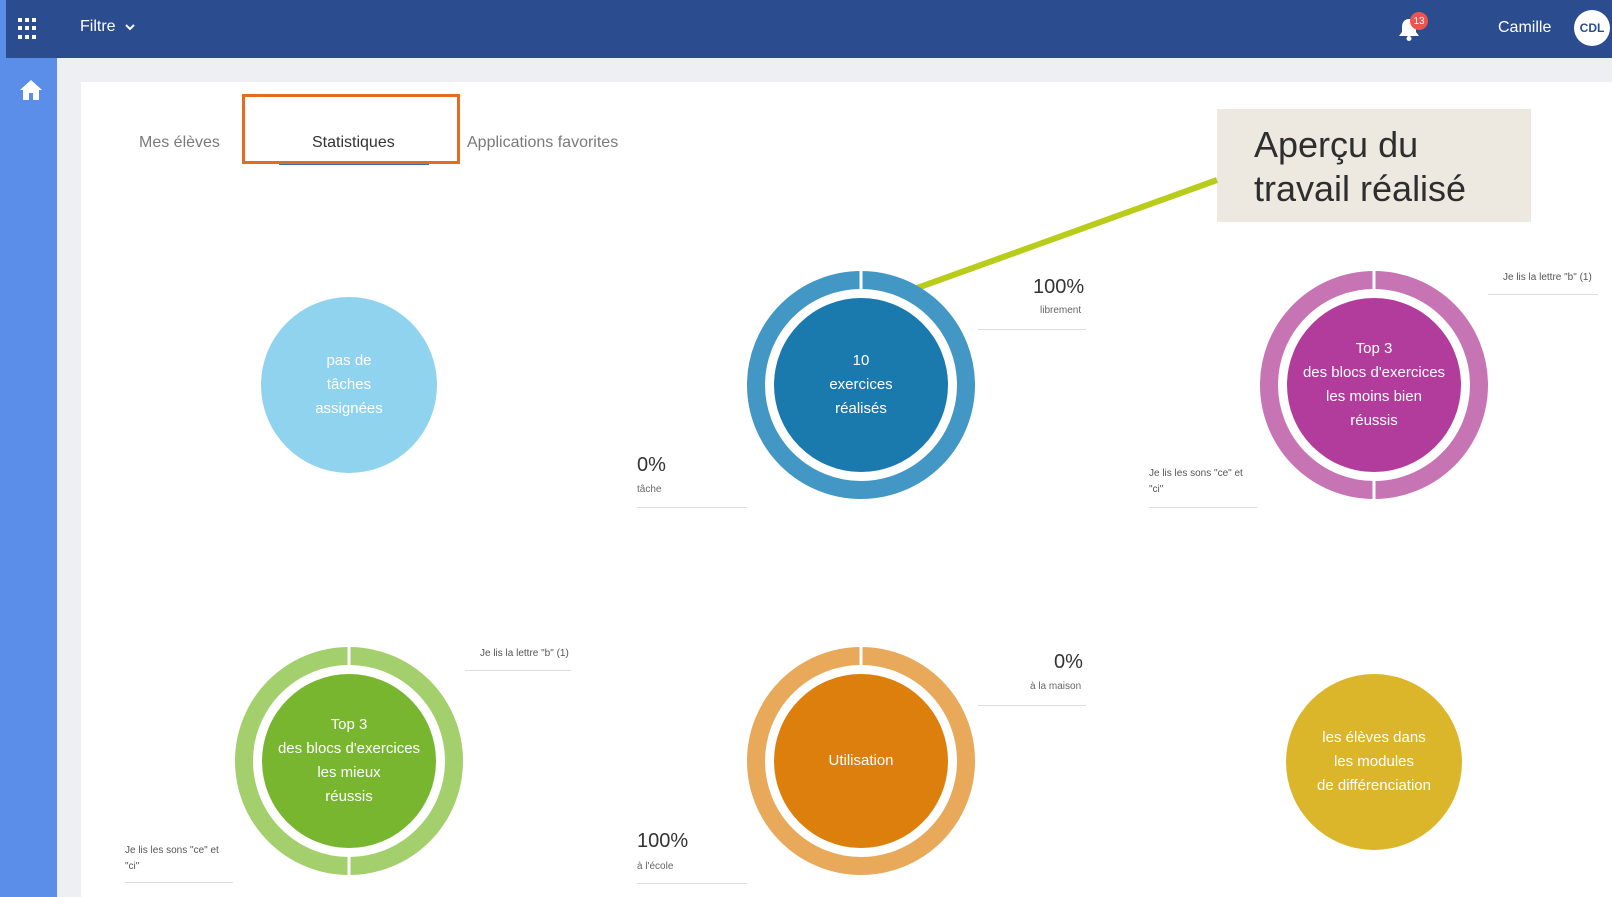  What do you see at coordinates (861, 360) in the screenshot?
I see `exercises-count: 10` at bounding box center [861, 360].